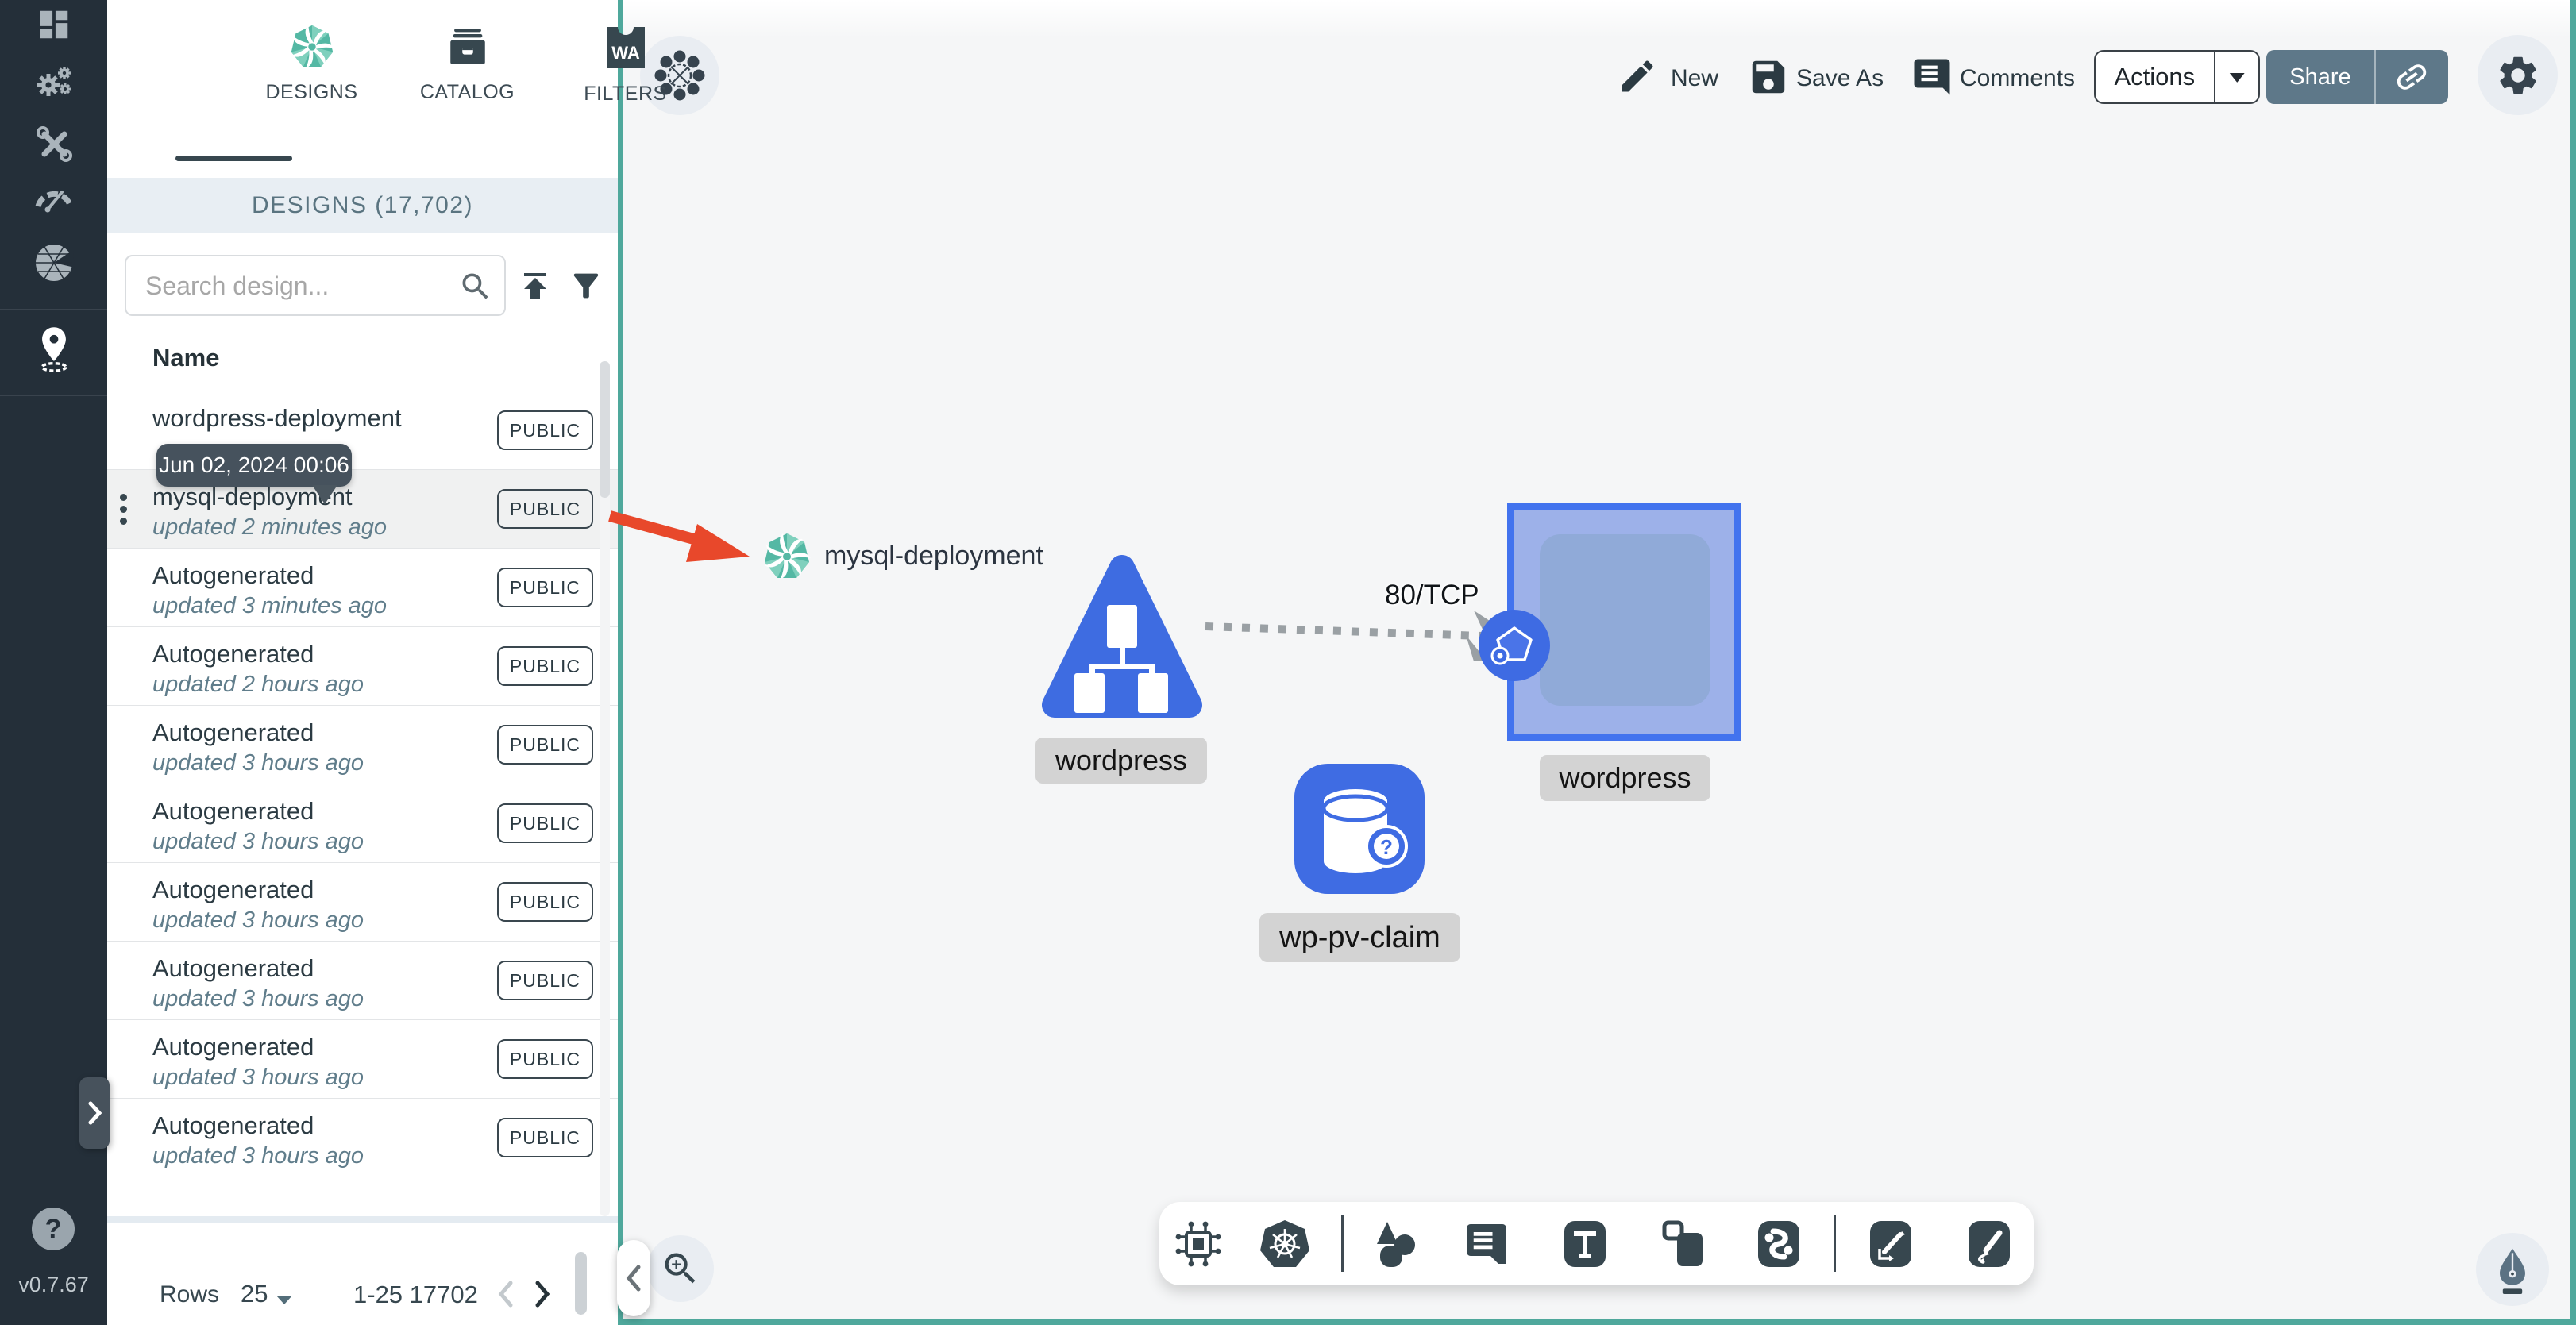  What do you see at coordinates (1394, 1244) in the screenshot?
I see `shapes-tool-icon` at bounding box center [1394, 1244].